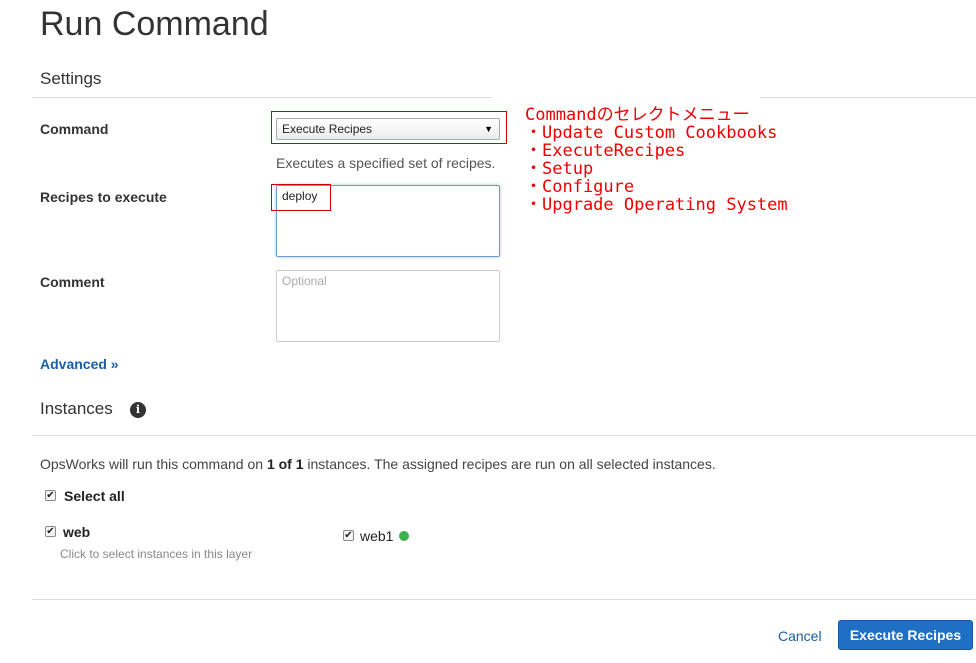 The height and width of the screenshot is (663, 976). Describe the element at coordinates (637, 115) in the screenshot. I see `annotation-line: Commandのセレクトメニュー` at that location.